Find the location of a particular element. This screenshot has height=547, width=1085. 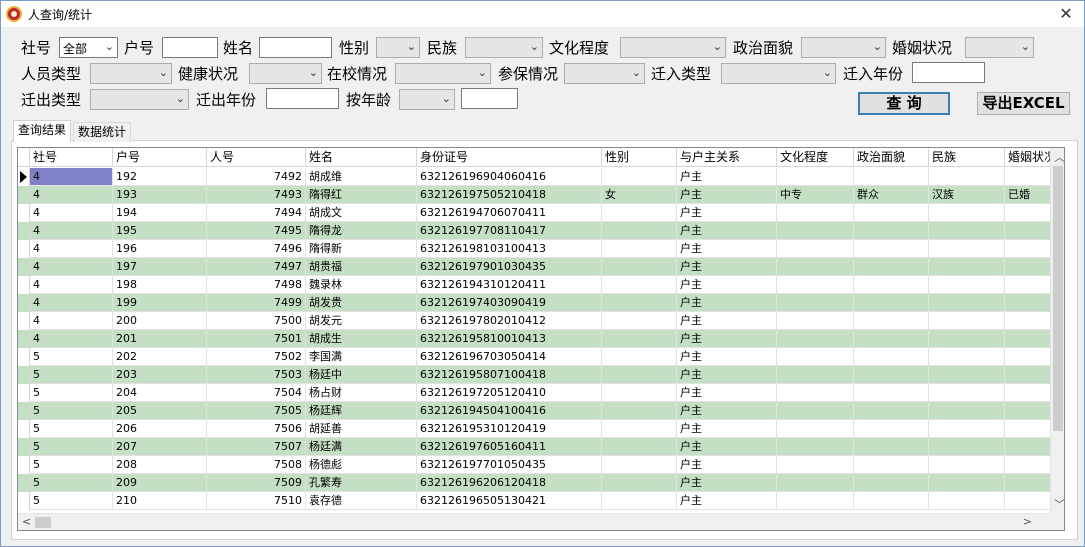

table-cell: 632126196904060416 is located at coordinates (509, 177).